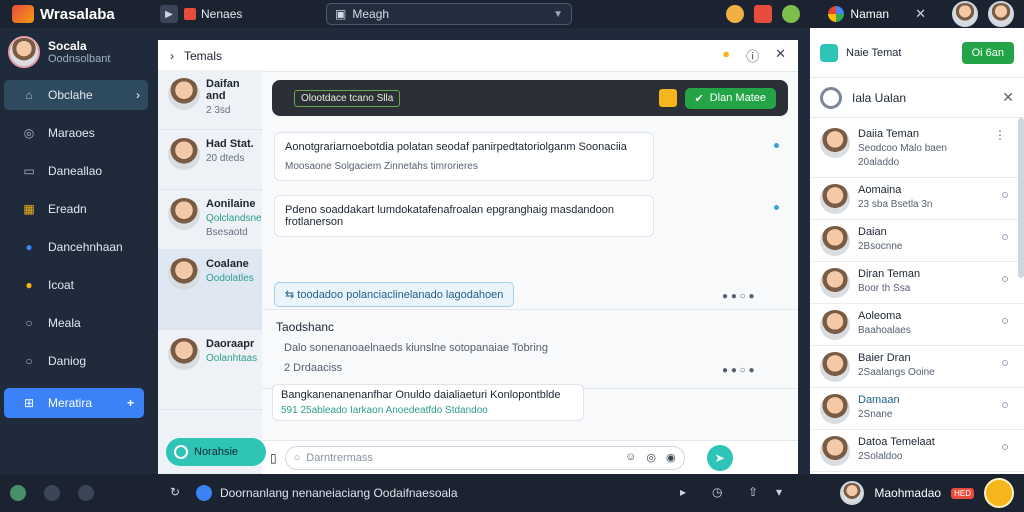  What do you see at coordinates (987, 52) in the screenshot?
I see `right-panel-button: Oi 6an` at bounding box center [987, 52].